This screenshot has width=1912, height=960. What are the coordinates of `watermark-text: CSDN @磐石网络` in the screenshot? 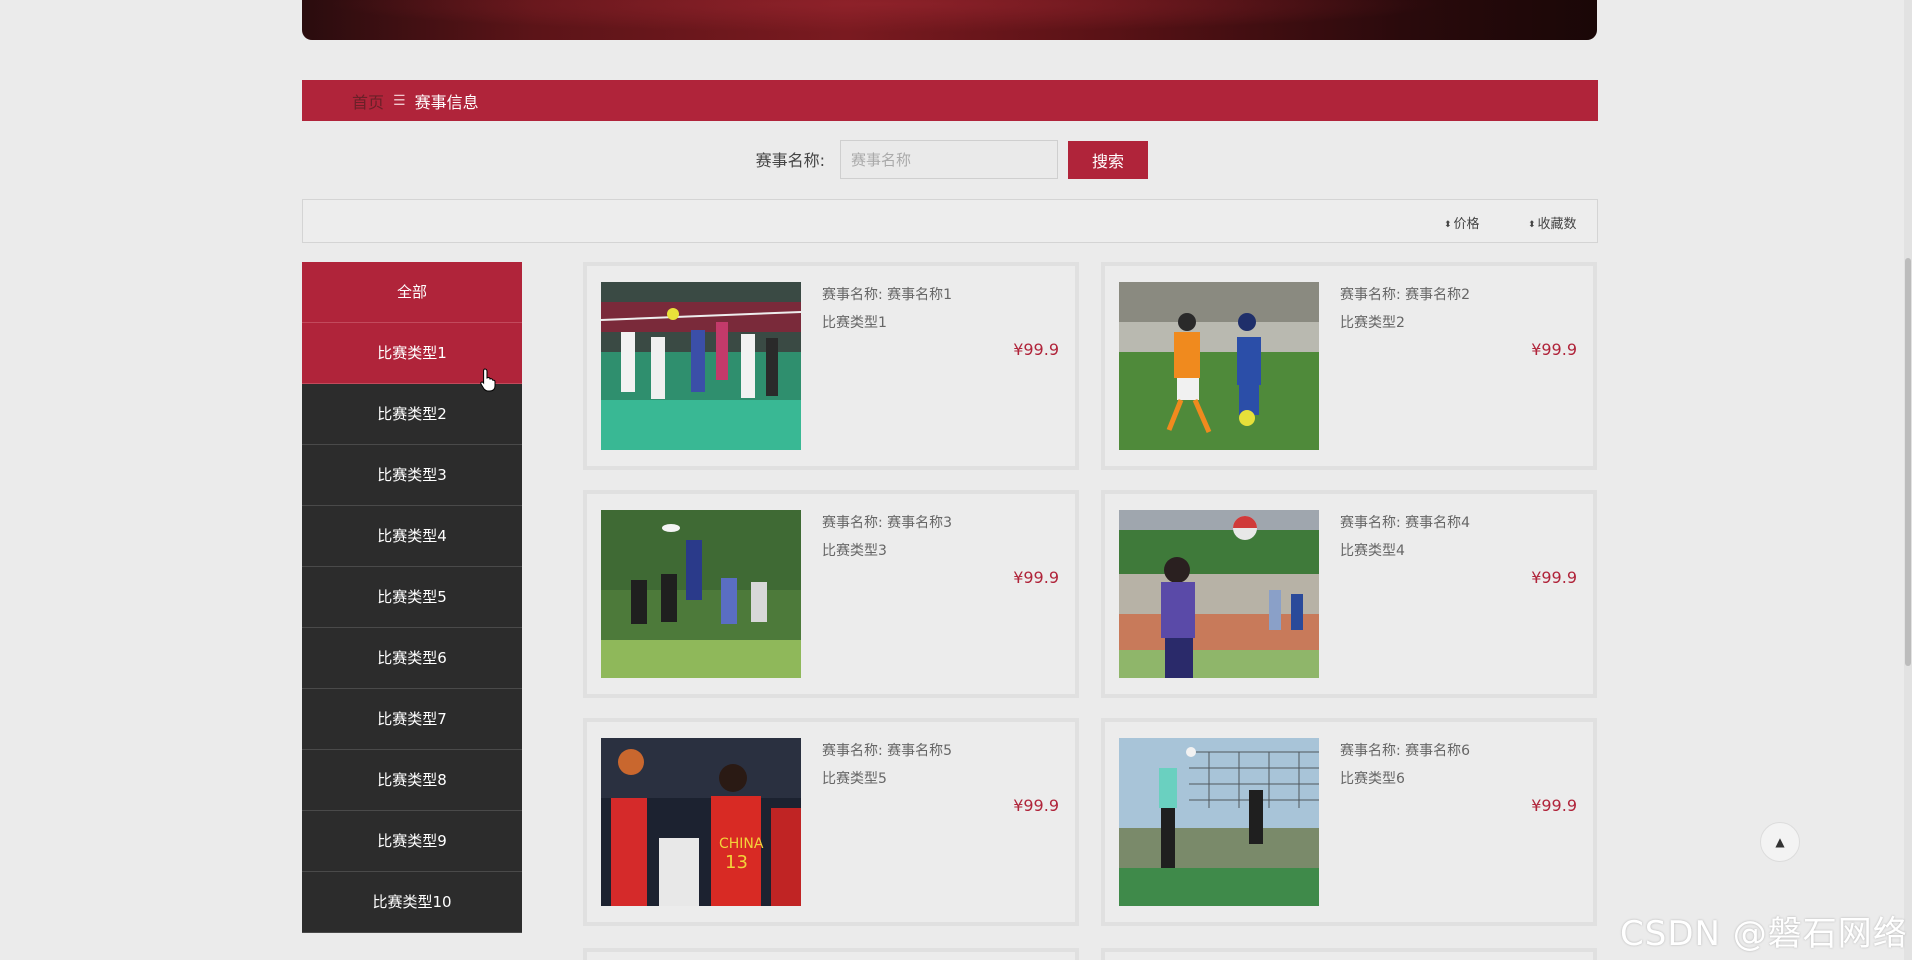 It's located at (1764, 934).